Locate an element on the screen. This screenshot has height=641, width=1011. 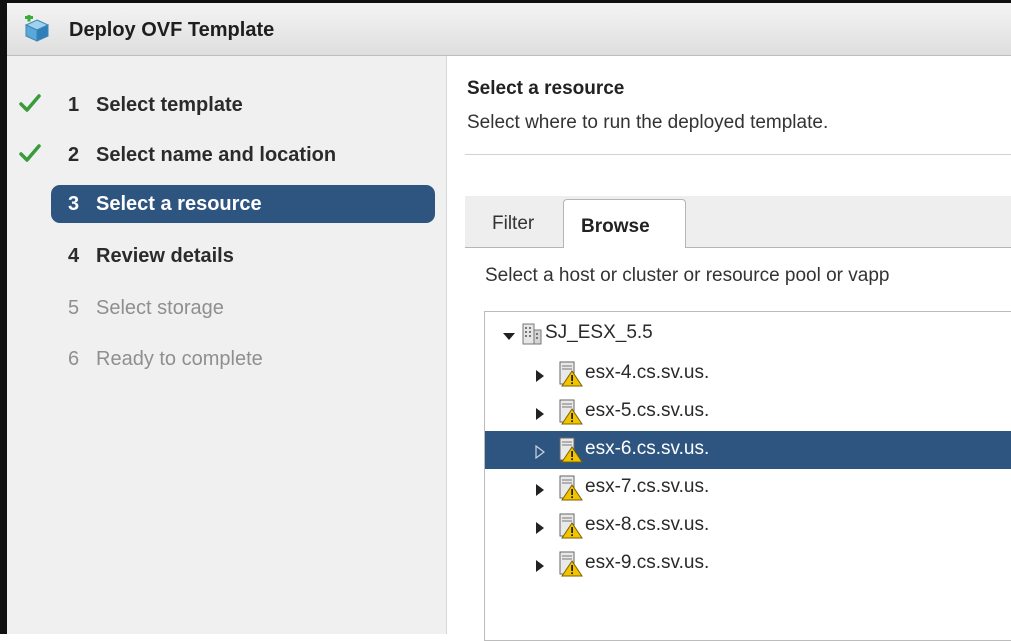
tree-root-datacenter: SJ_ESX_5.5 is located at coordinates (748, 334).